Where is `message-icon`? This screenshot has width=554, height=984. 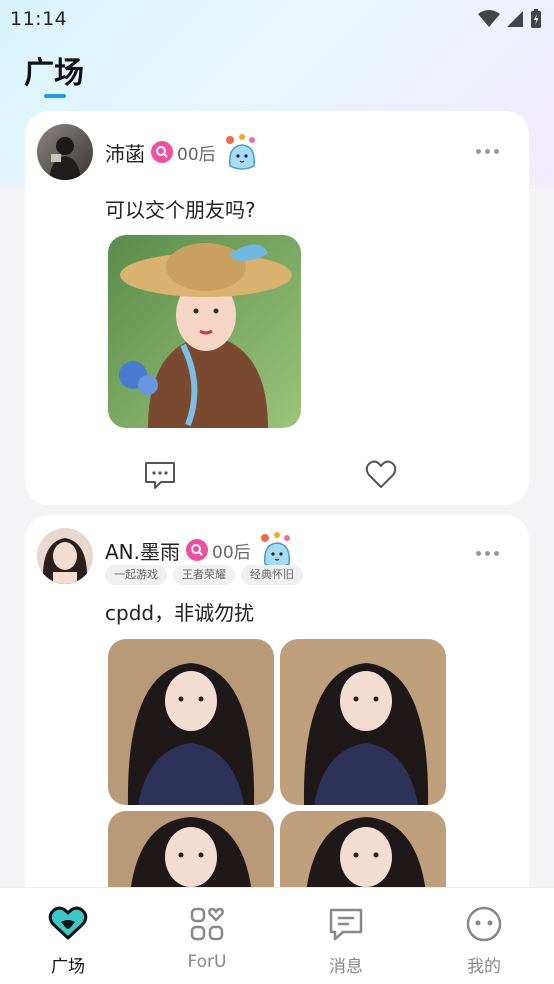
message-icon is located at coordinates (346, 924).